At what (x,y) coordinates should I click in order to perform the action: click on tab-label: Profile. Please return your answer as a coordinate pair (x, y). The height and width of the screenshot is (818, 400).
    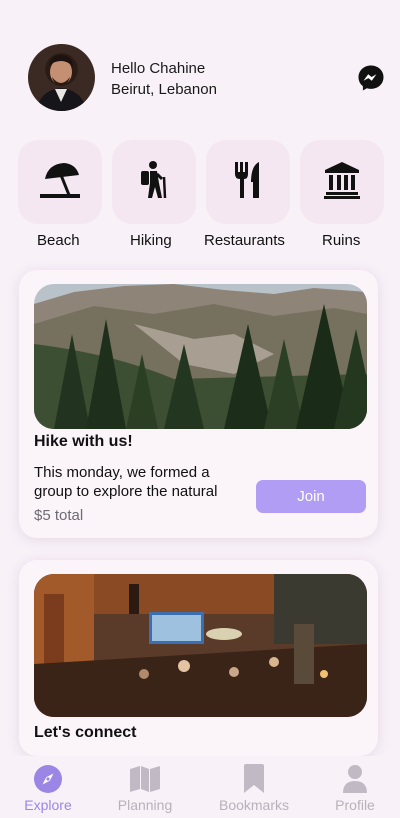
    Looking at the image, I should click on (355, 805).